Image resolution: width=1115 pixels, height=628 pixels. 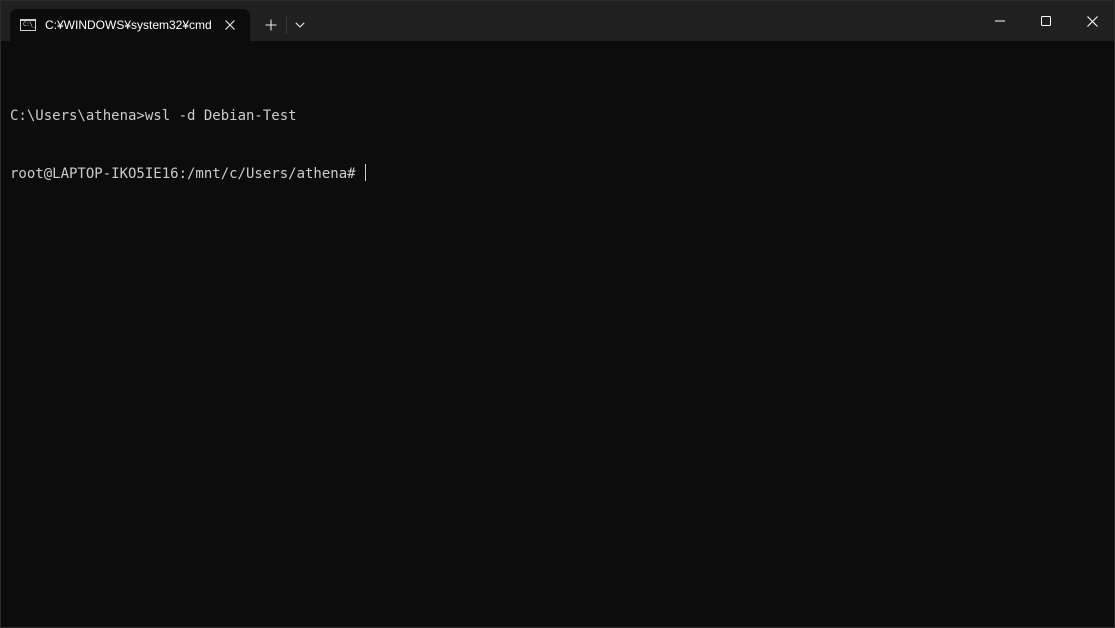 I want to click on tab-cmd: C:\_ C:¥WINDOWS¥system32¥cmd, so click(x=130, y=25).